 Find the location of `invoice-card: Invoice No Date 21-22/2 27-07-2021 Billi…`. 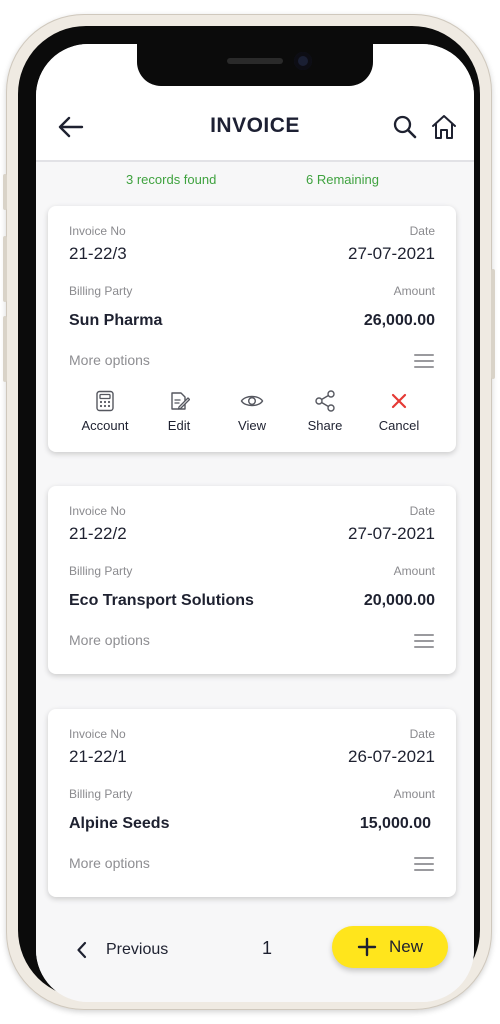

invoice-card: Invoice No Date 21-22/2 27-07-2021 Billi… is located at coordinates (252, 580).